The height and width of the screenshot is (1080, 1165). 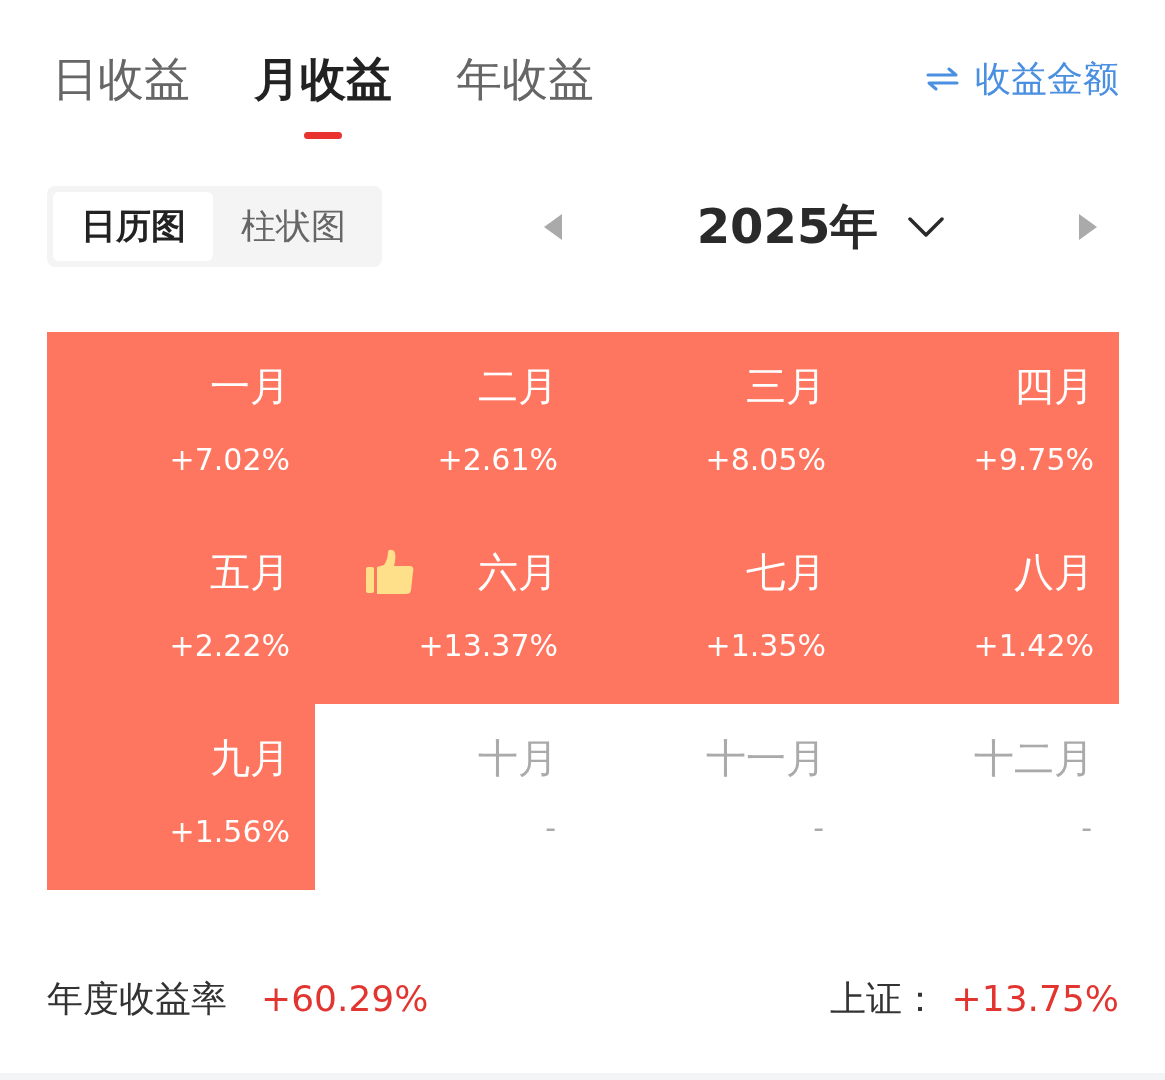 What do you see at coordinates (525, 95) in the screenshot?
I see `tab: 年收益` at bounding box center [525, 95].